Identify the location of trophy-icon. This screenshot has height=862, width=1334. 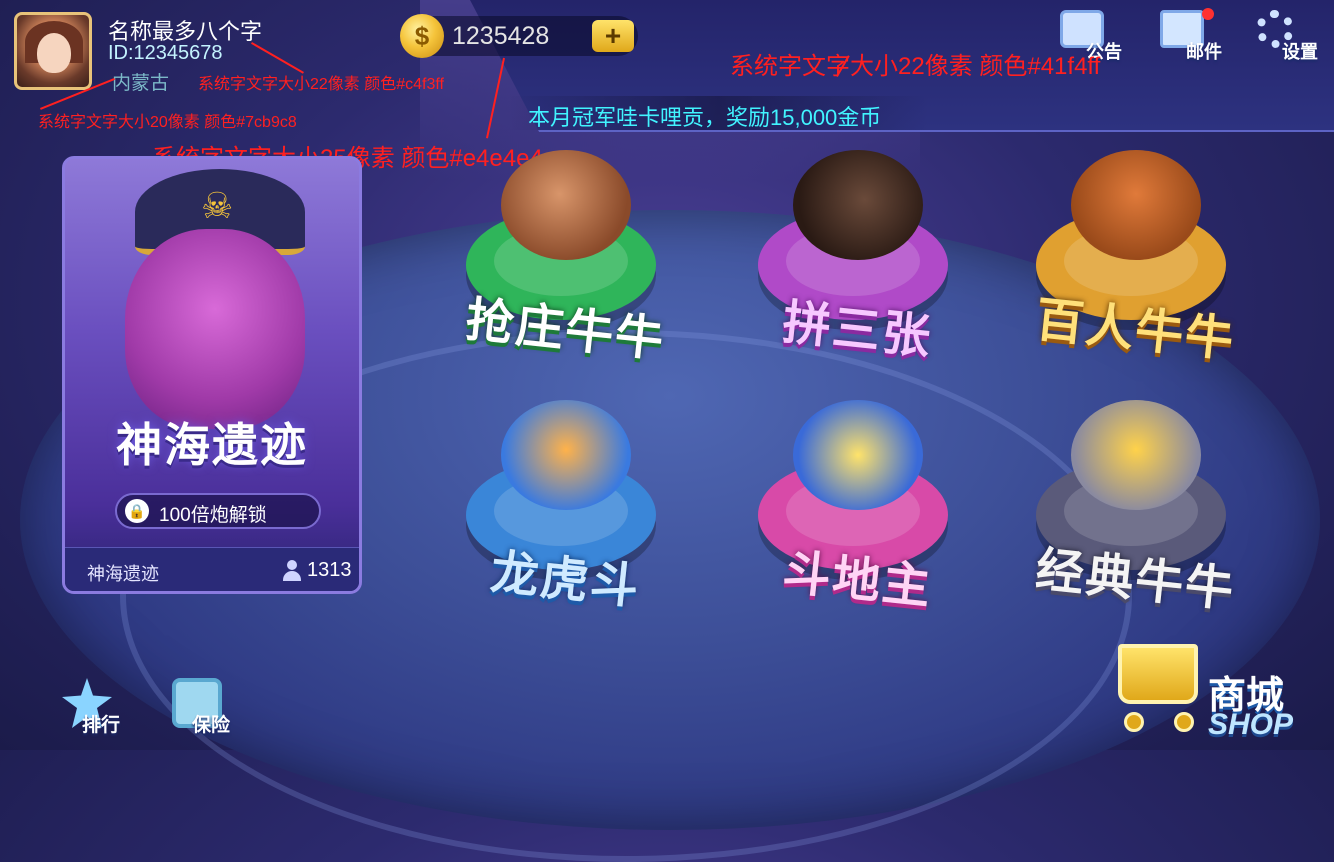
(1136, 455).